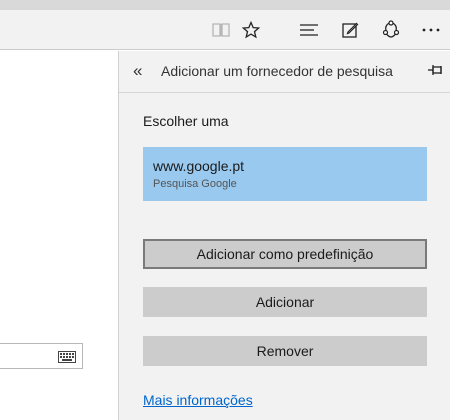  I want to click on browser-toolbar, so click(225, 30).